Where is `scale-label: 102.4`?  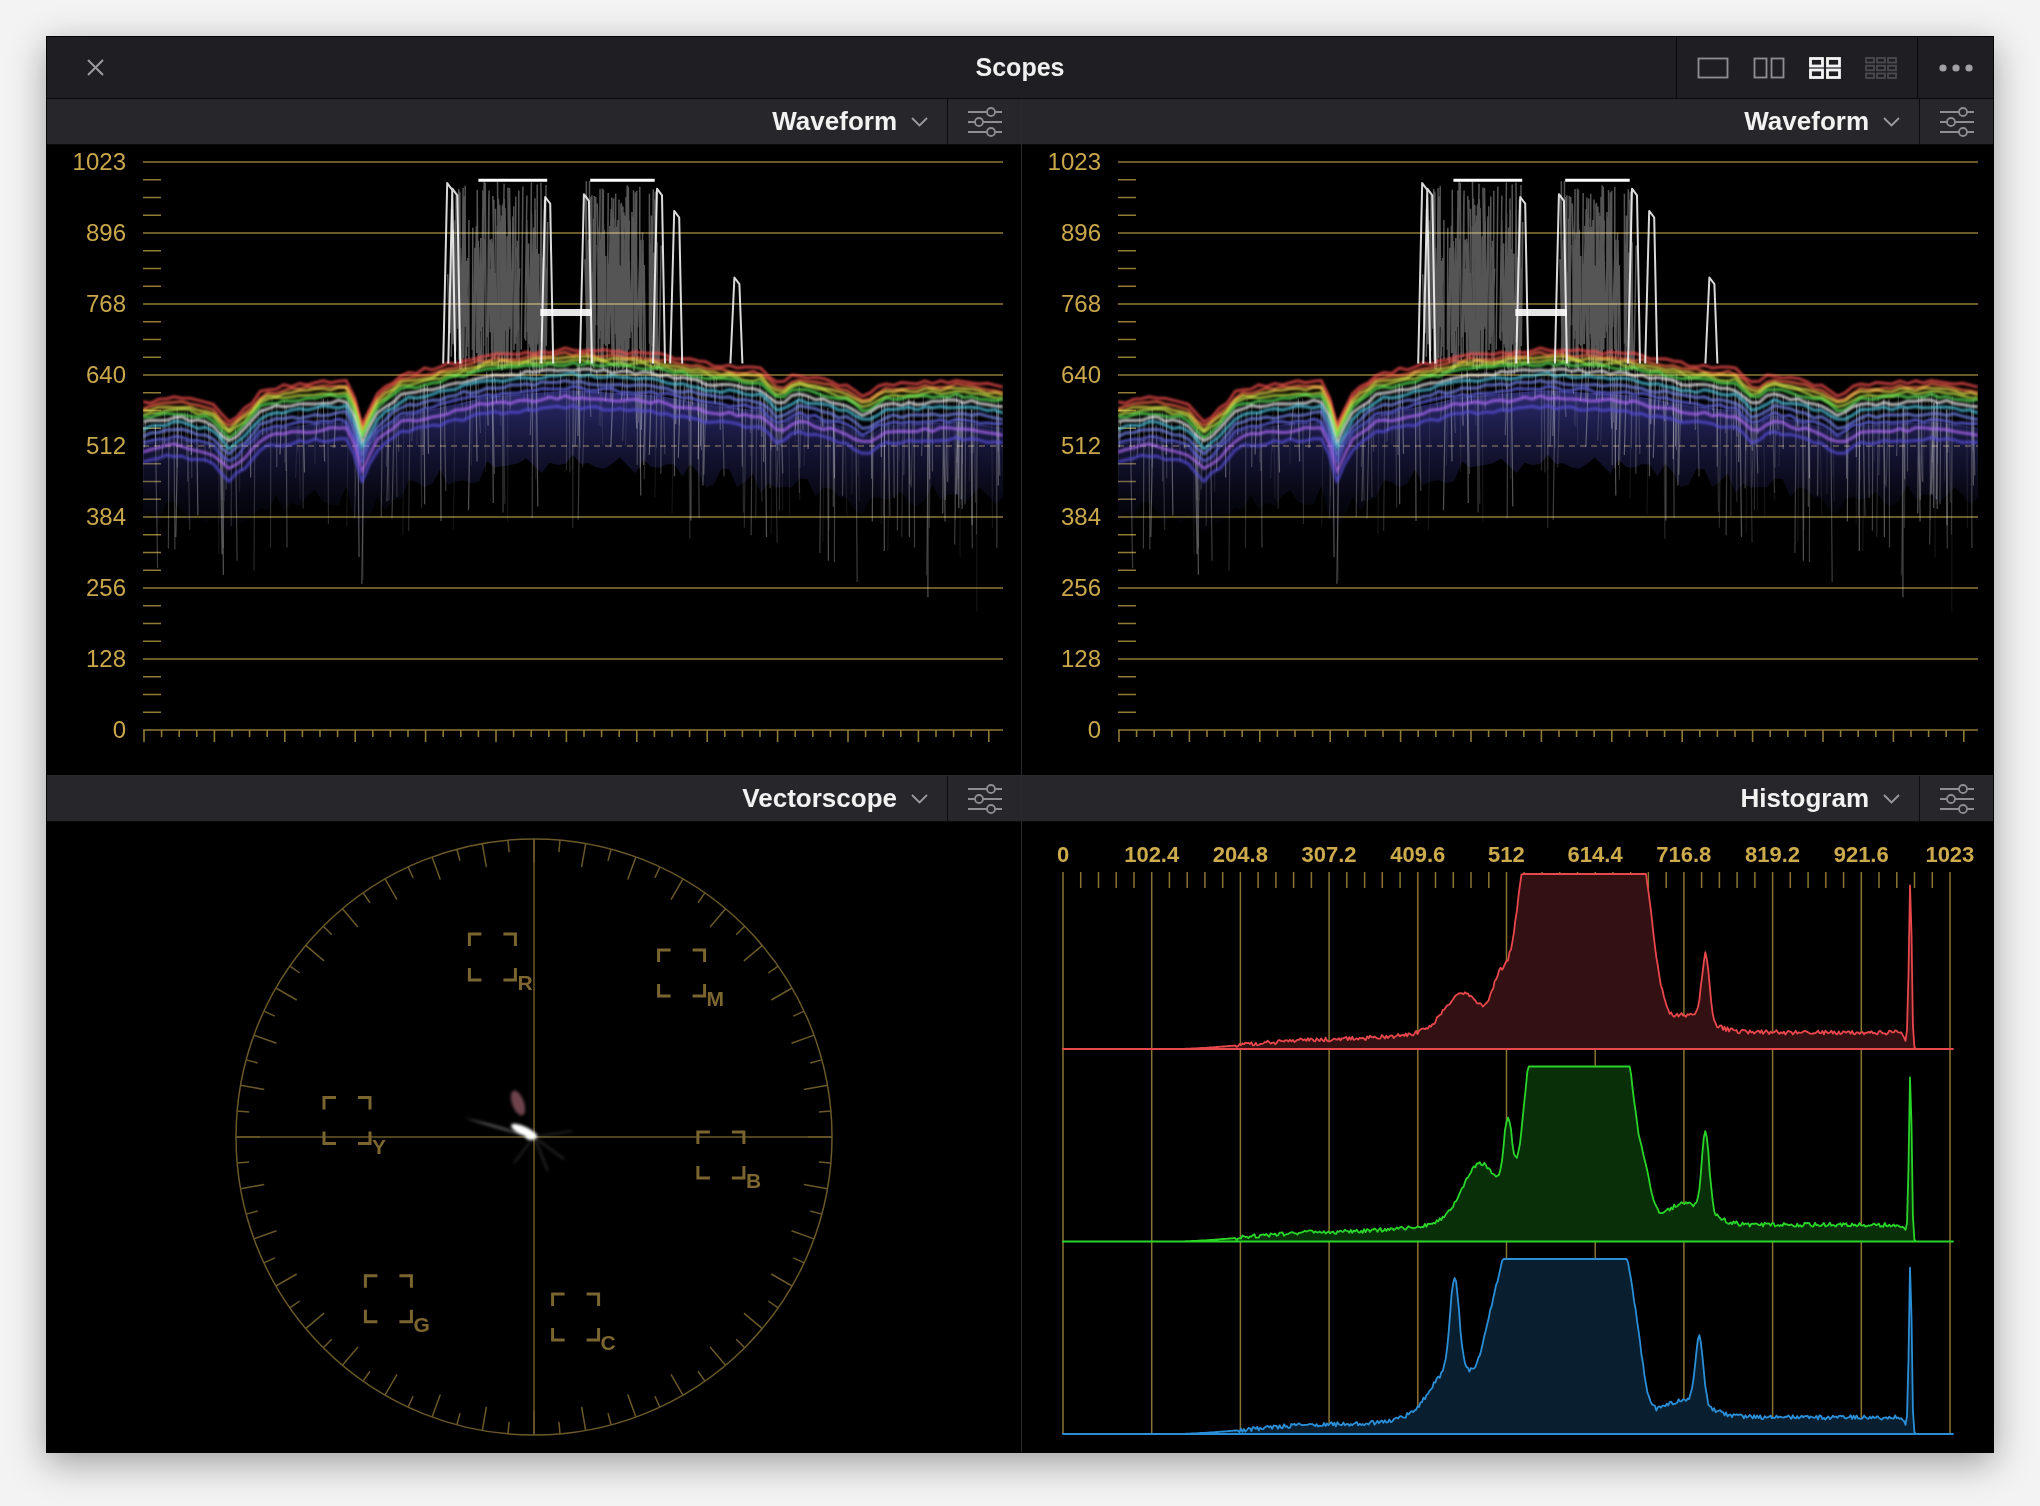 scale-label: 102.4 is located at coordinates (1152, 855).